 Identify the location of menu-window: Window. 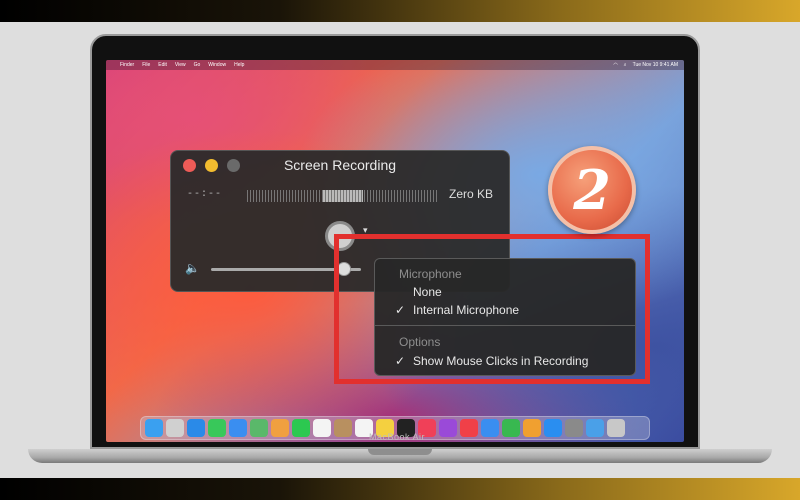
(217, 65).